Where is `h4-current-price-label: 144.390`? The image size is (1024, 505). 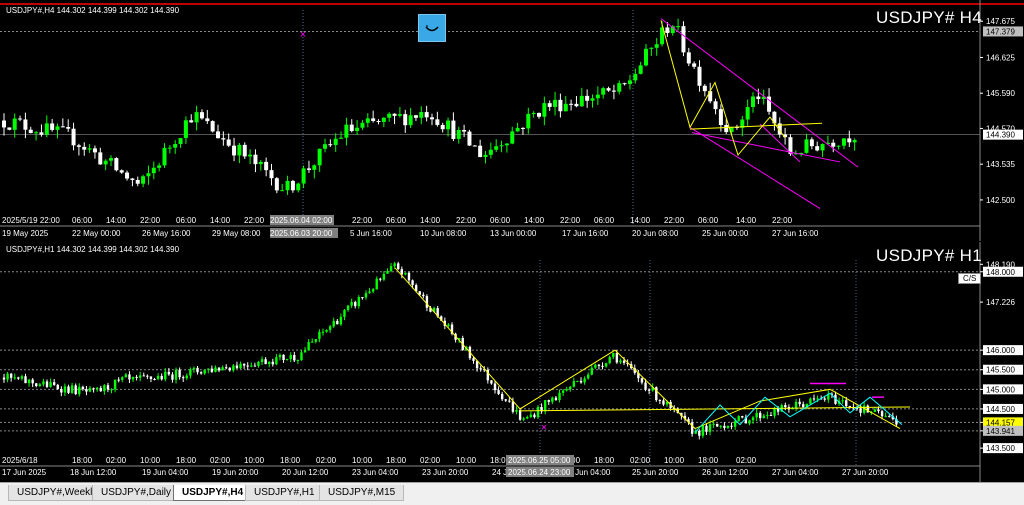
h4-current-price-label: 144.390 is located at coordinates (1000, 135).